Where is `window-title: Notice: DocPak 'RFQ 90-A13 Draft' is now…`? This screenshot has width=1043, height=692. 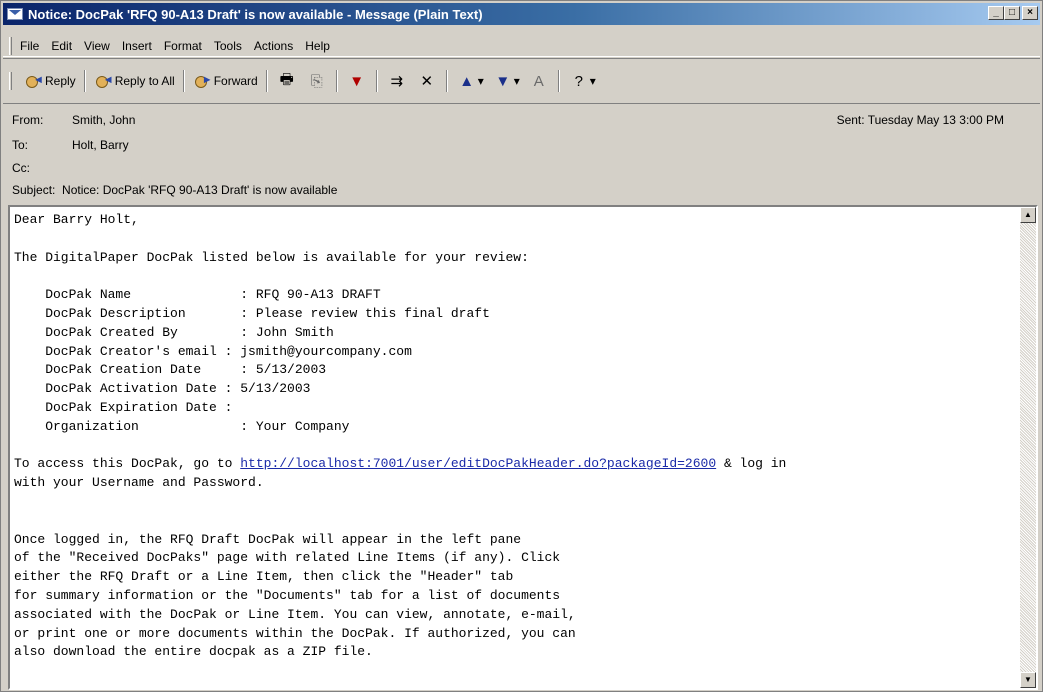
window-title: Notice: DocPak 'RFQ 90-A13 Draft' is now… is located at coordinates (255, 14).